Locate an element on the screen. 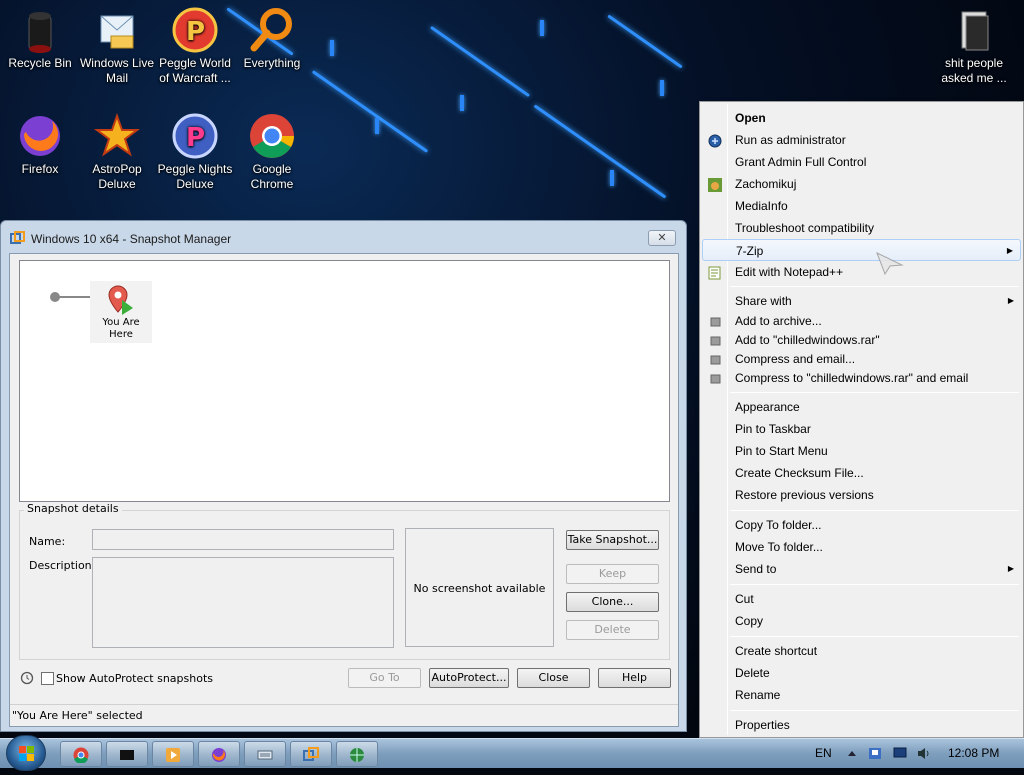 The height and width of the screenshot is (775, 1024). show-hidden-icons-icon is located at coordinates (852, 753).